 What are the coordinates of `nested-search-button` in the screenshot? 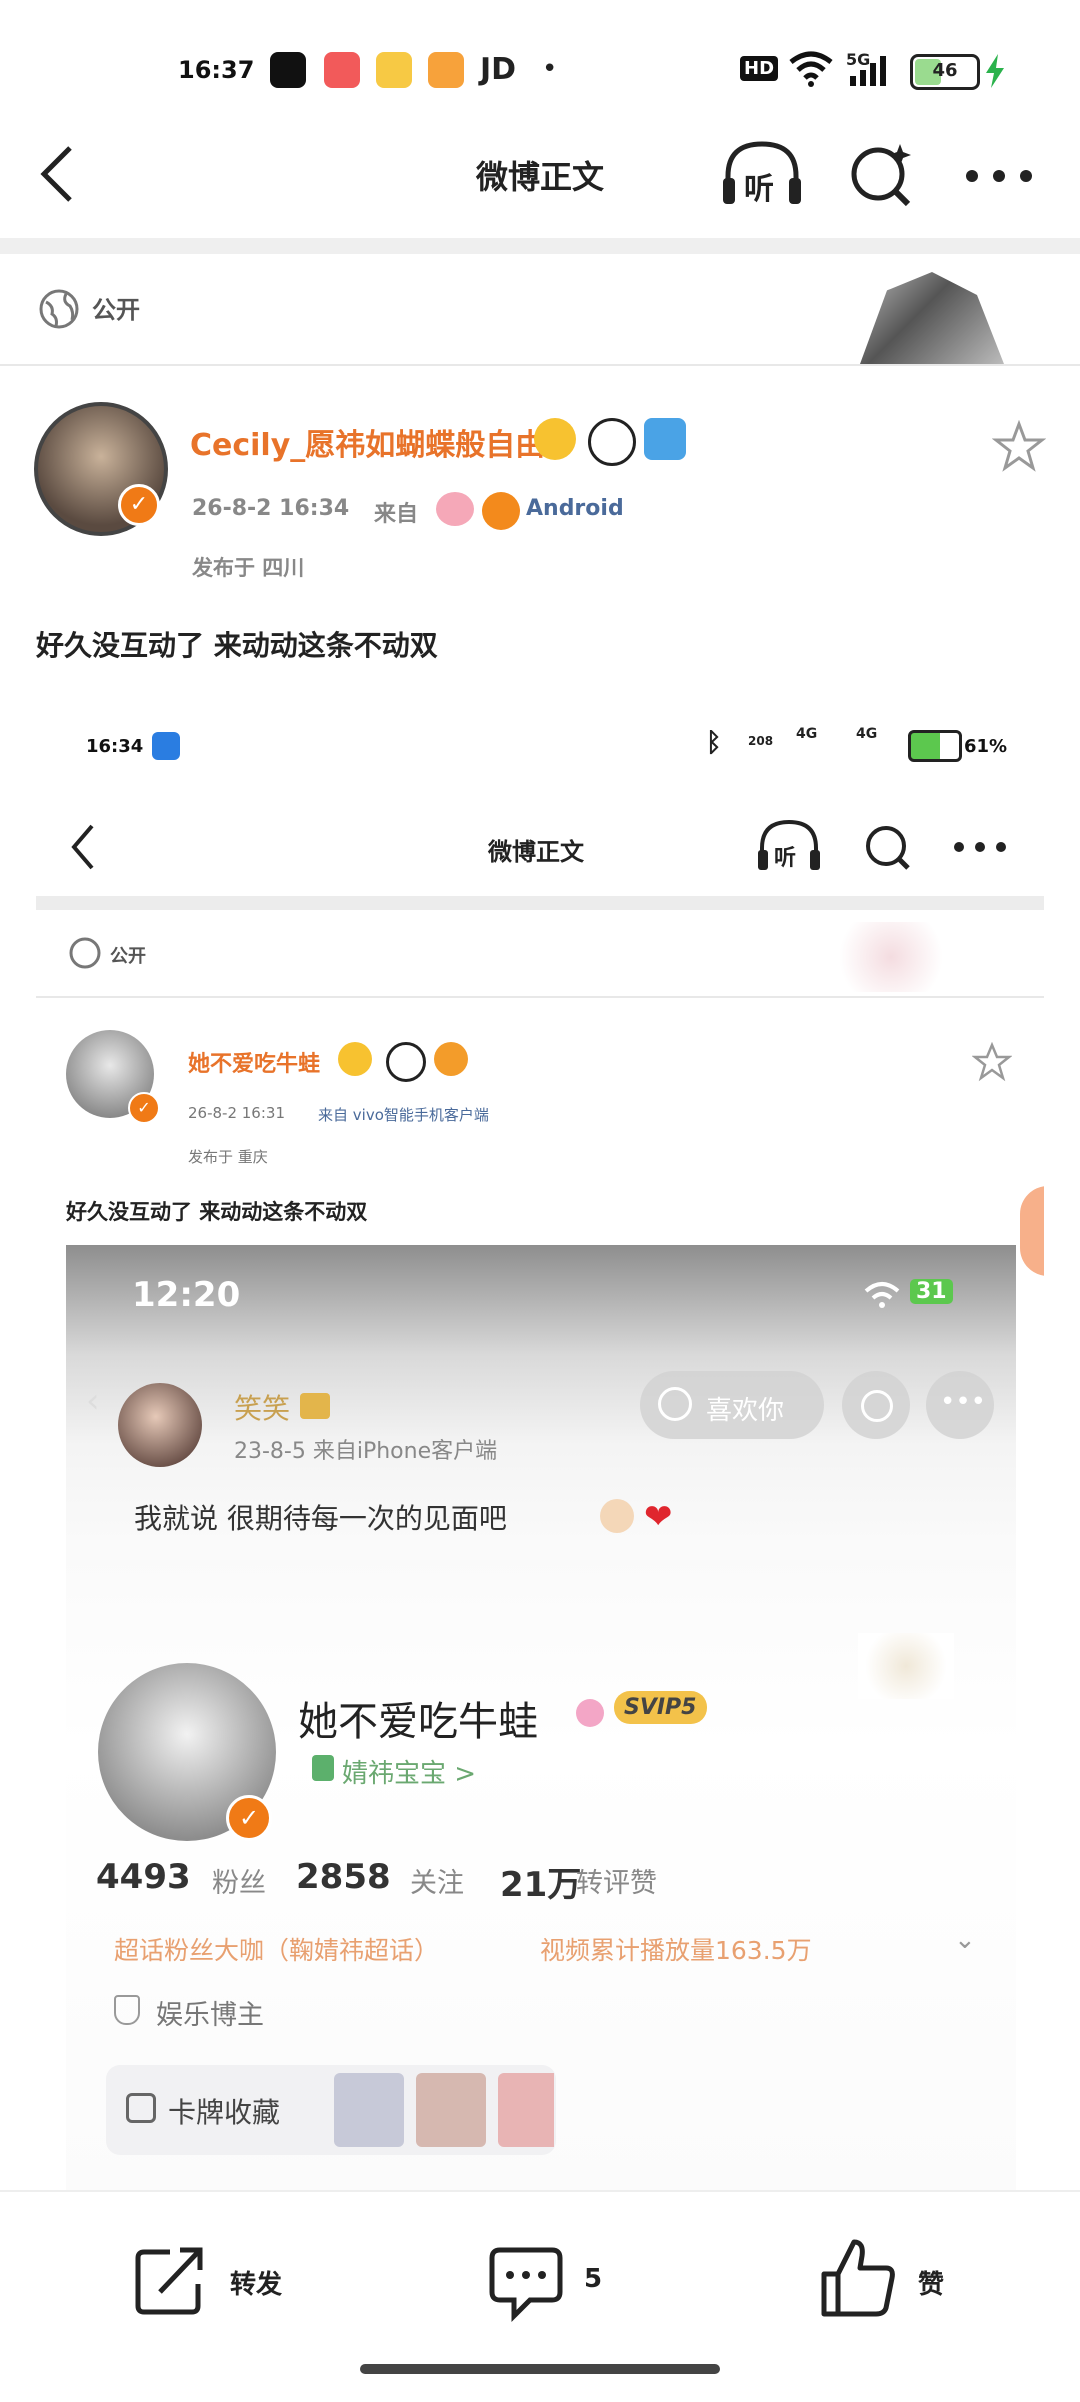 It's located at (876, 1405).